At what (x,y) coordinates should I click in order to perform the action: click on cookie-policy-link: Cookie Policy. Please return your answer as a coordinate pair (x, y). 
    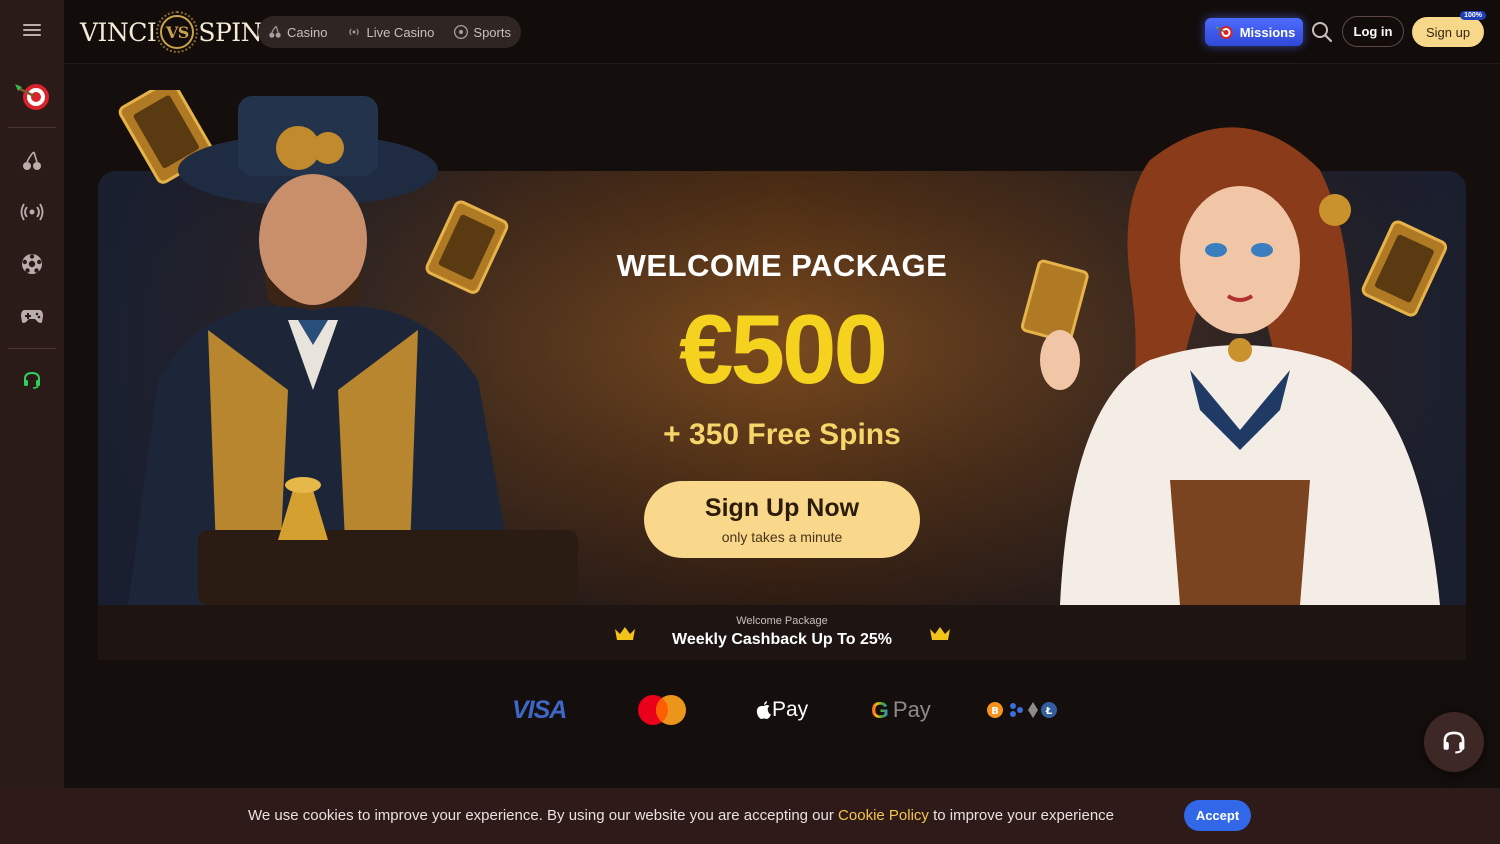
    Looking at the image, I should click on (883, 815).